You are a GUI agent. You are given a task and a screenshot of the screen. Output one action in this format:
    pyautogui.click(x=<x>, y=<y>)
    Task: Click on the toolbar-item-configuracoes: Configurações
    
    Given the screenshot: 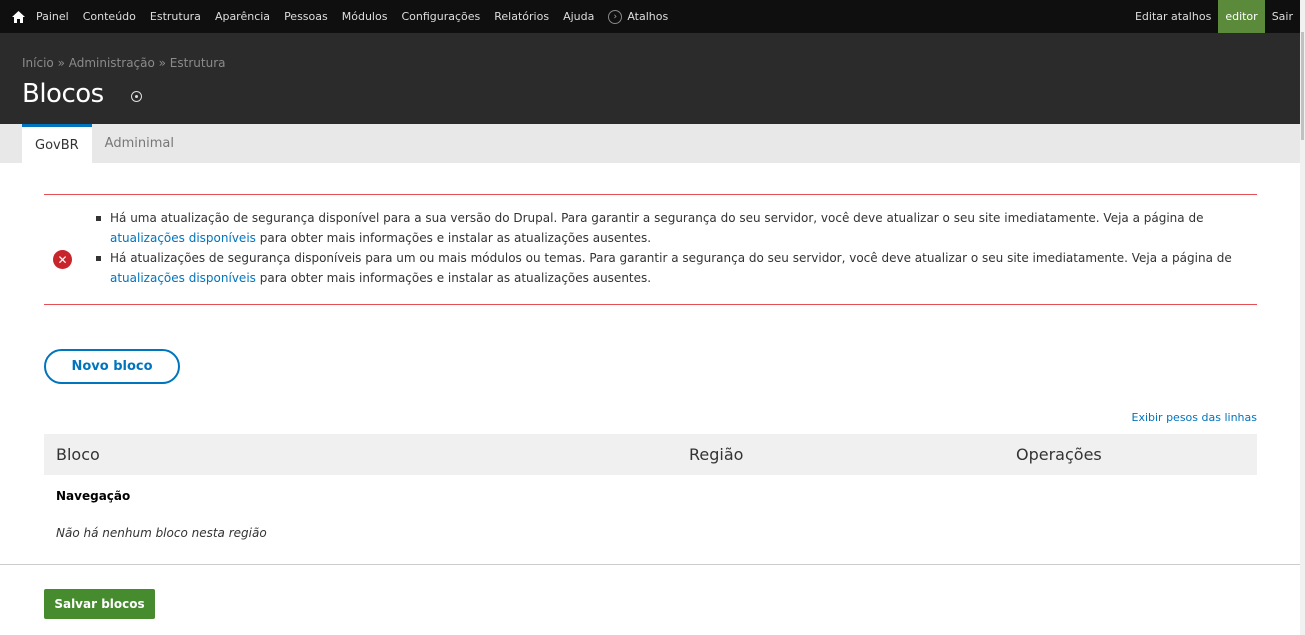 What is the action you would take?
    pyautogui.click(x=440, y=16)
    